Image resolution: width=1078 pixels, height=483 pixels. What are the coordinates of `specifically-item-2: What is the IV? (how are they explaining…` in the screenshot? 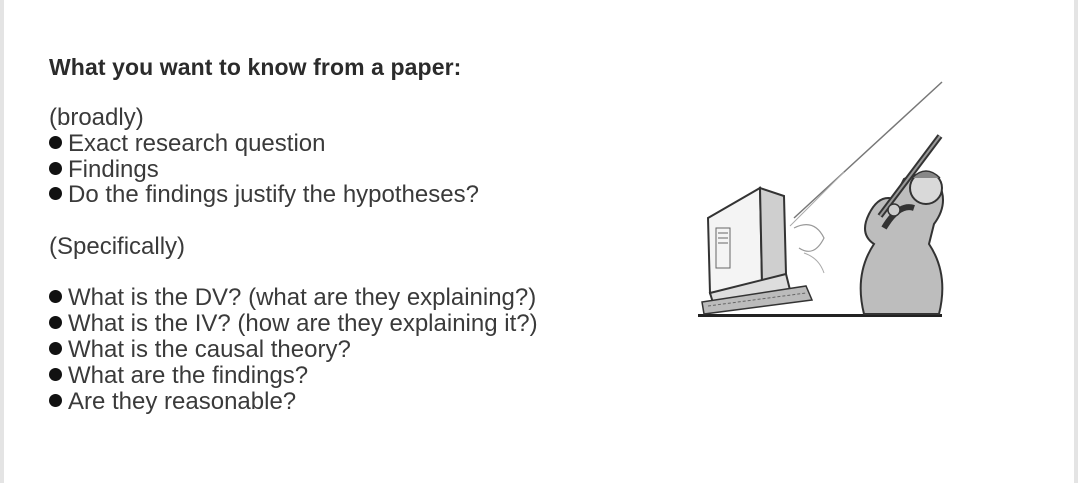 It's located at (293, 324).